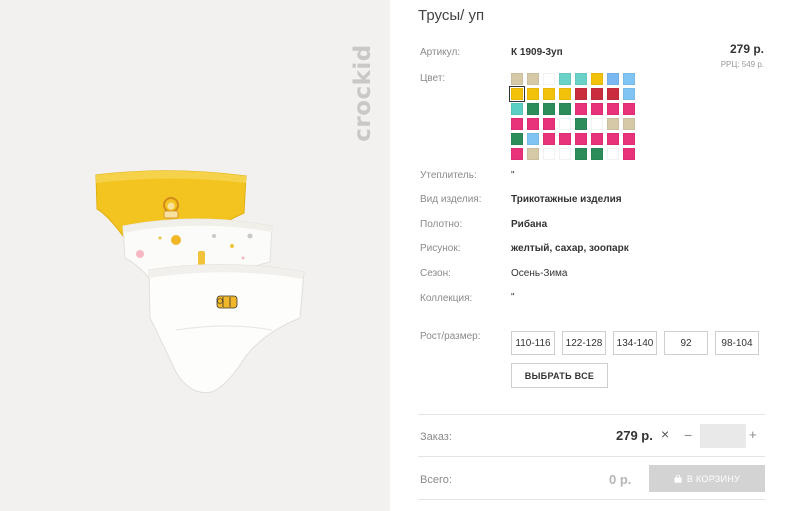 Image resolution: width=800 pixels, height=511 pixels. I want to click on season-value: Осень-Зима, so click(539, 273).